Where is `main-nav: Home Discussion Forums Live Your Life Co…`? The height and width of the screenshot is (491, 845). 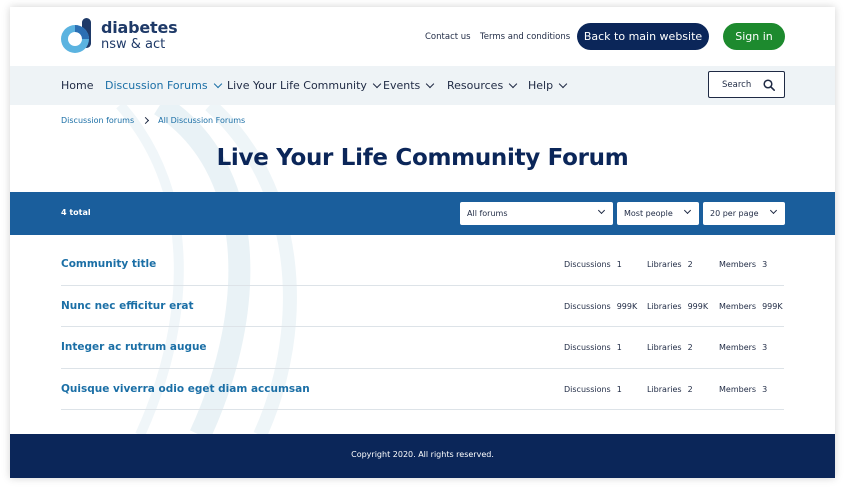 main-nav: Home Discussion Forums Live Your Life Co… is located at coordinates (422, 85).